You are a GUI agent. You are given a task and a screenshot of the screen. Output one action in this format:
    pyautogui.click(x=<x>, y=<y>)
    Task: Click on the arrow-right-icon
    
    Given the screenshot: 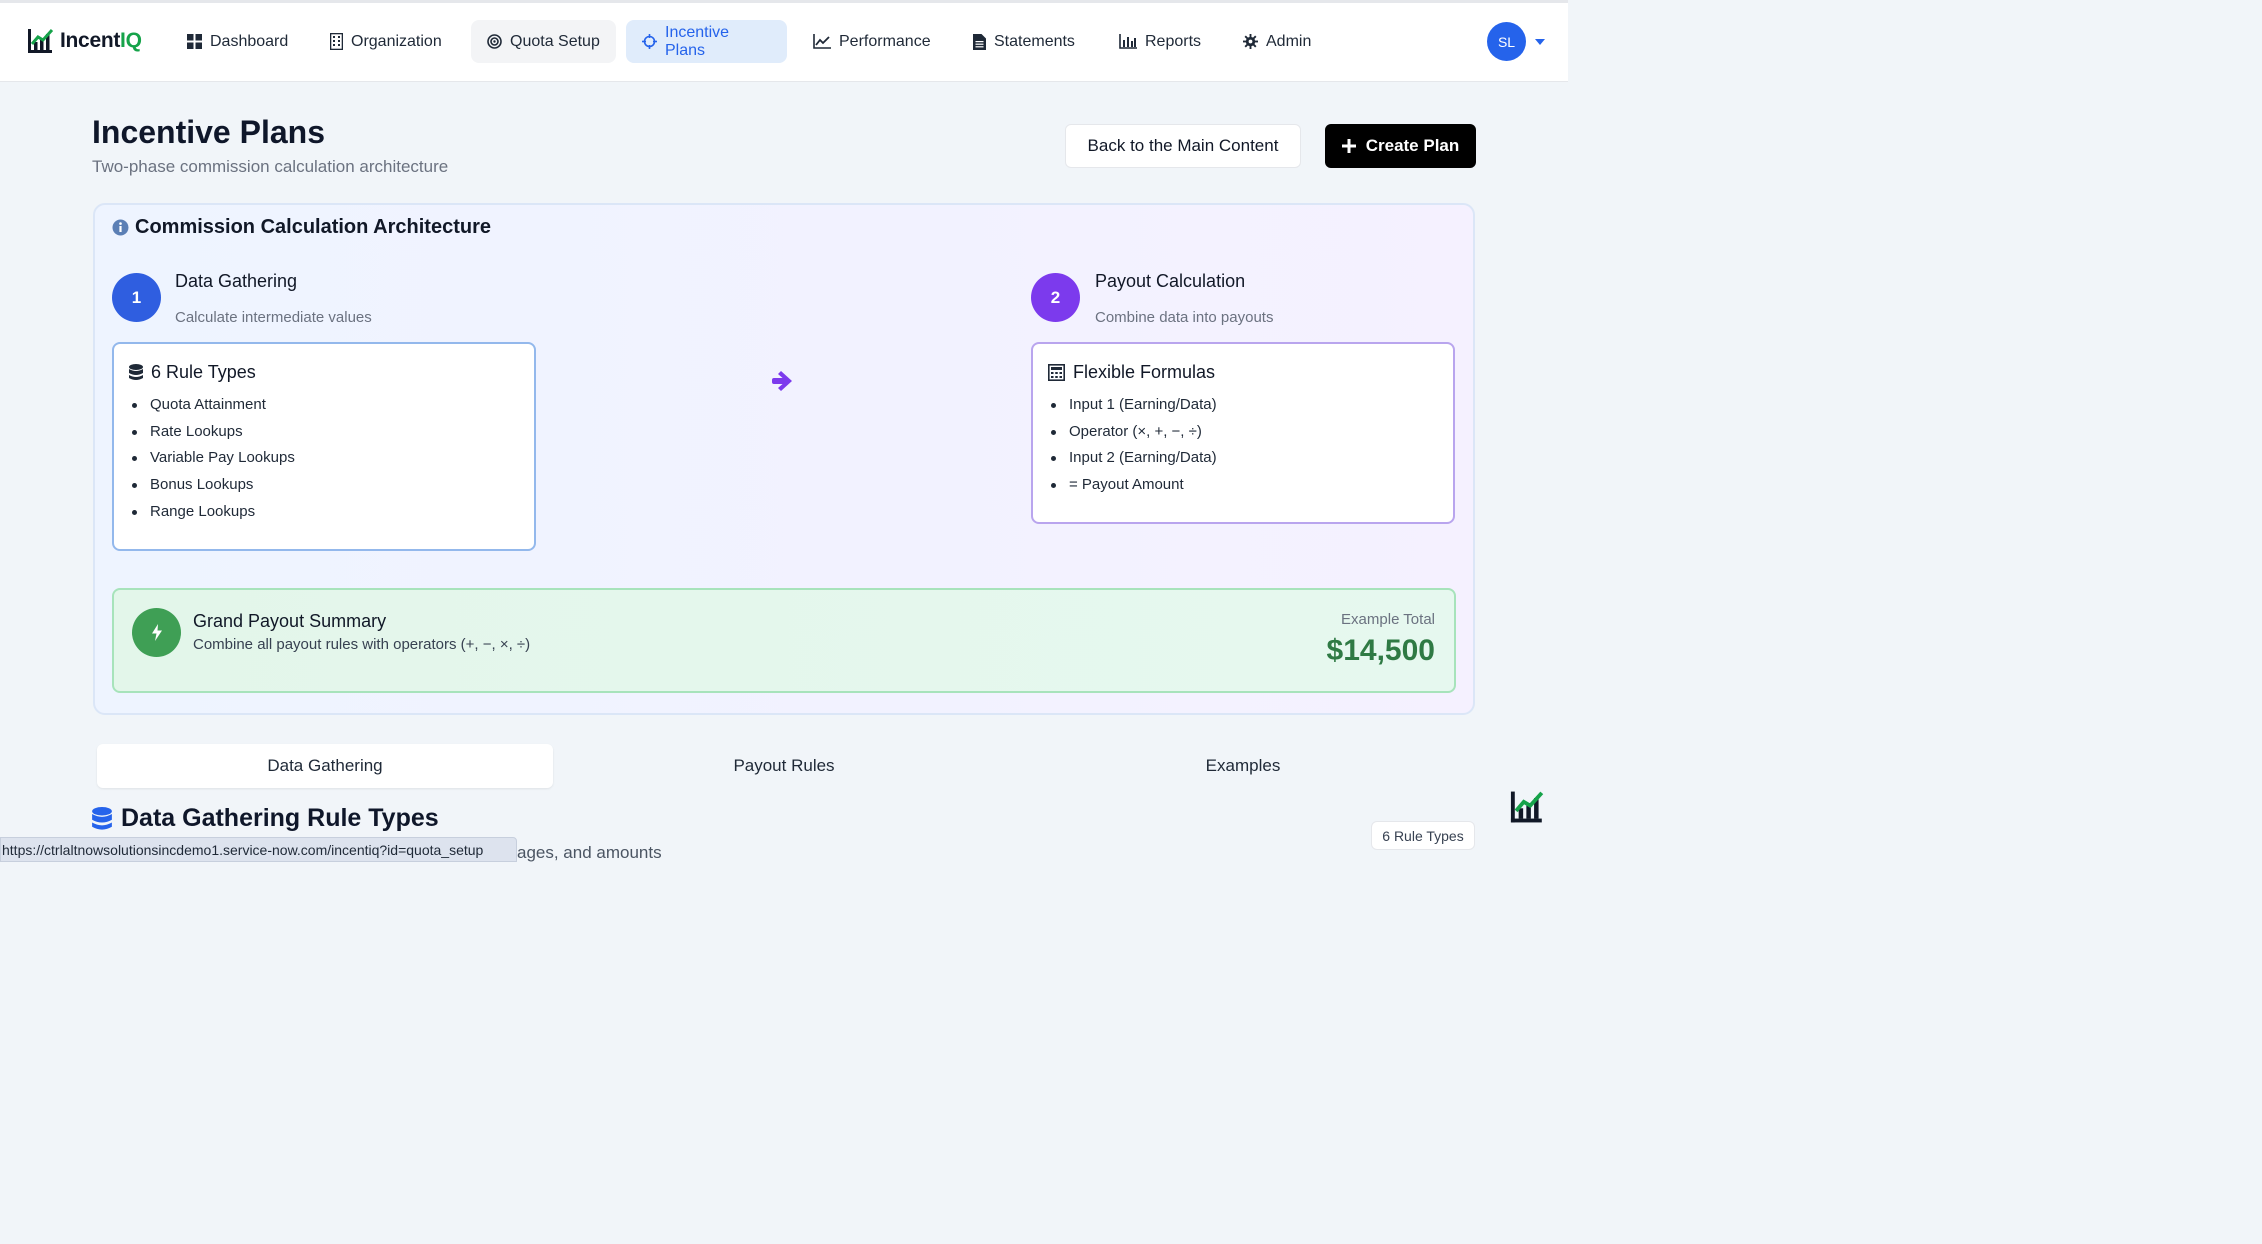 What is the action you would take?
    pyautogui.click(x=782, y=381)
    